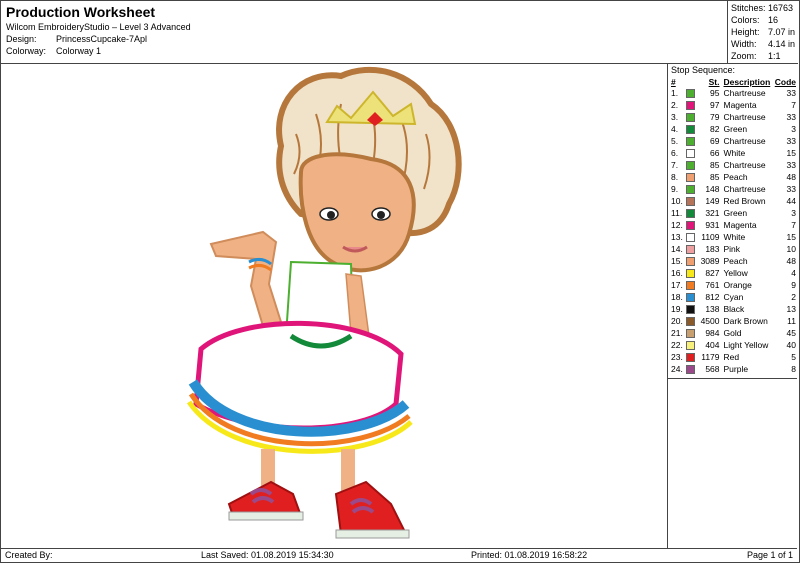 This screenshot has width=800, height=563. I want to click on row-number: 21., so click(677, 333).